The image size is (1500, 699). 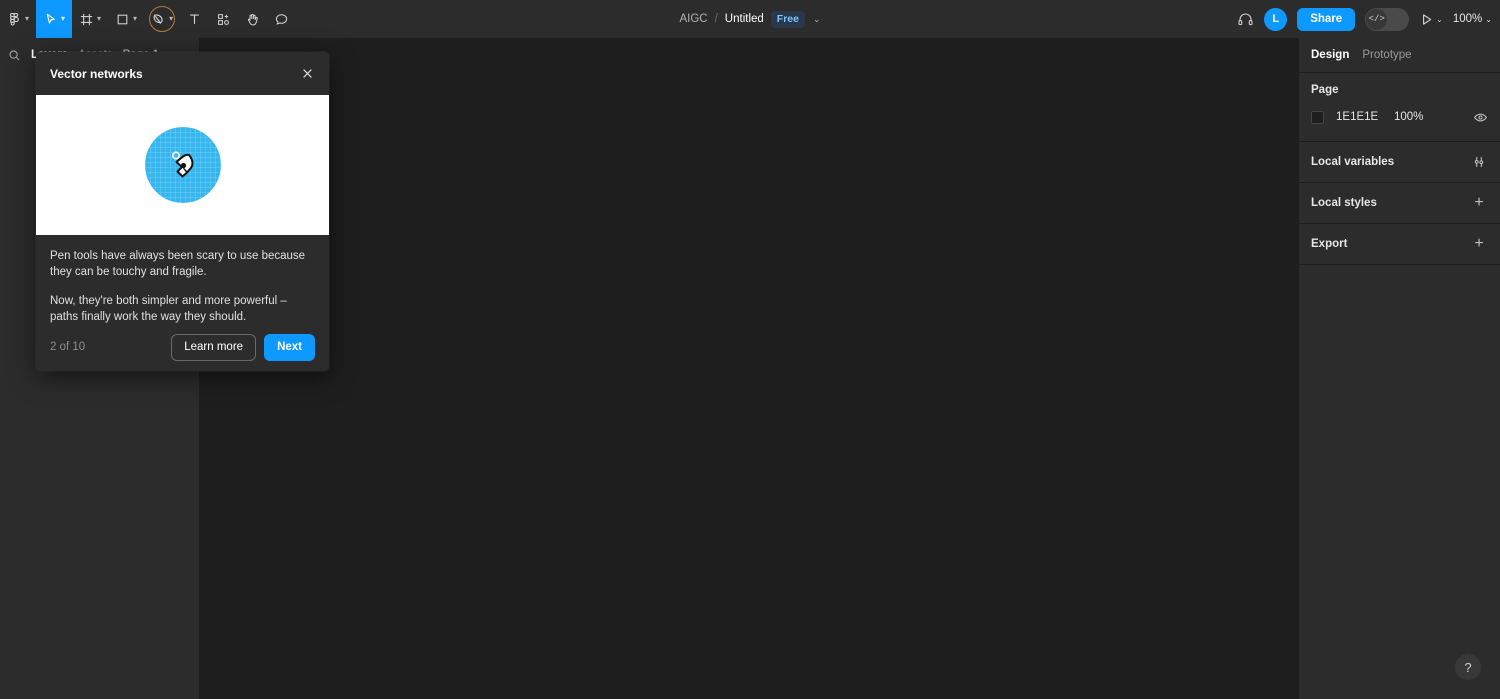 I want to click on right-sidebar-tabs: Design Prototype, so click(x=1399, y=55).